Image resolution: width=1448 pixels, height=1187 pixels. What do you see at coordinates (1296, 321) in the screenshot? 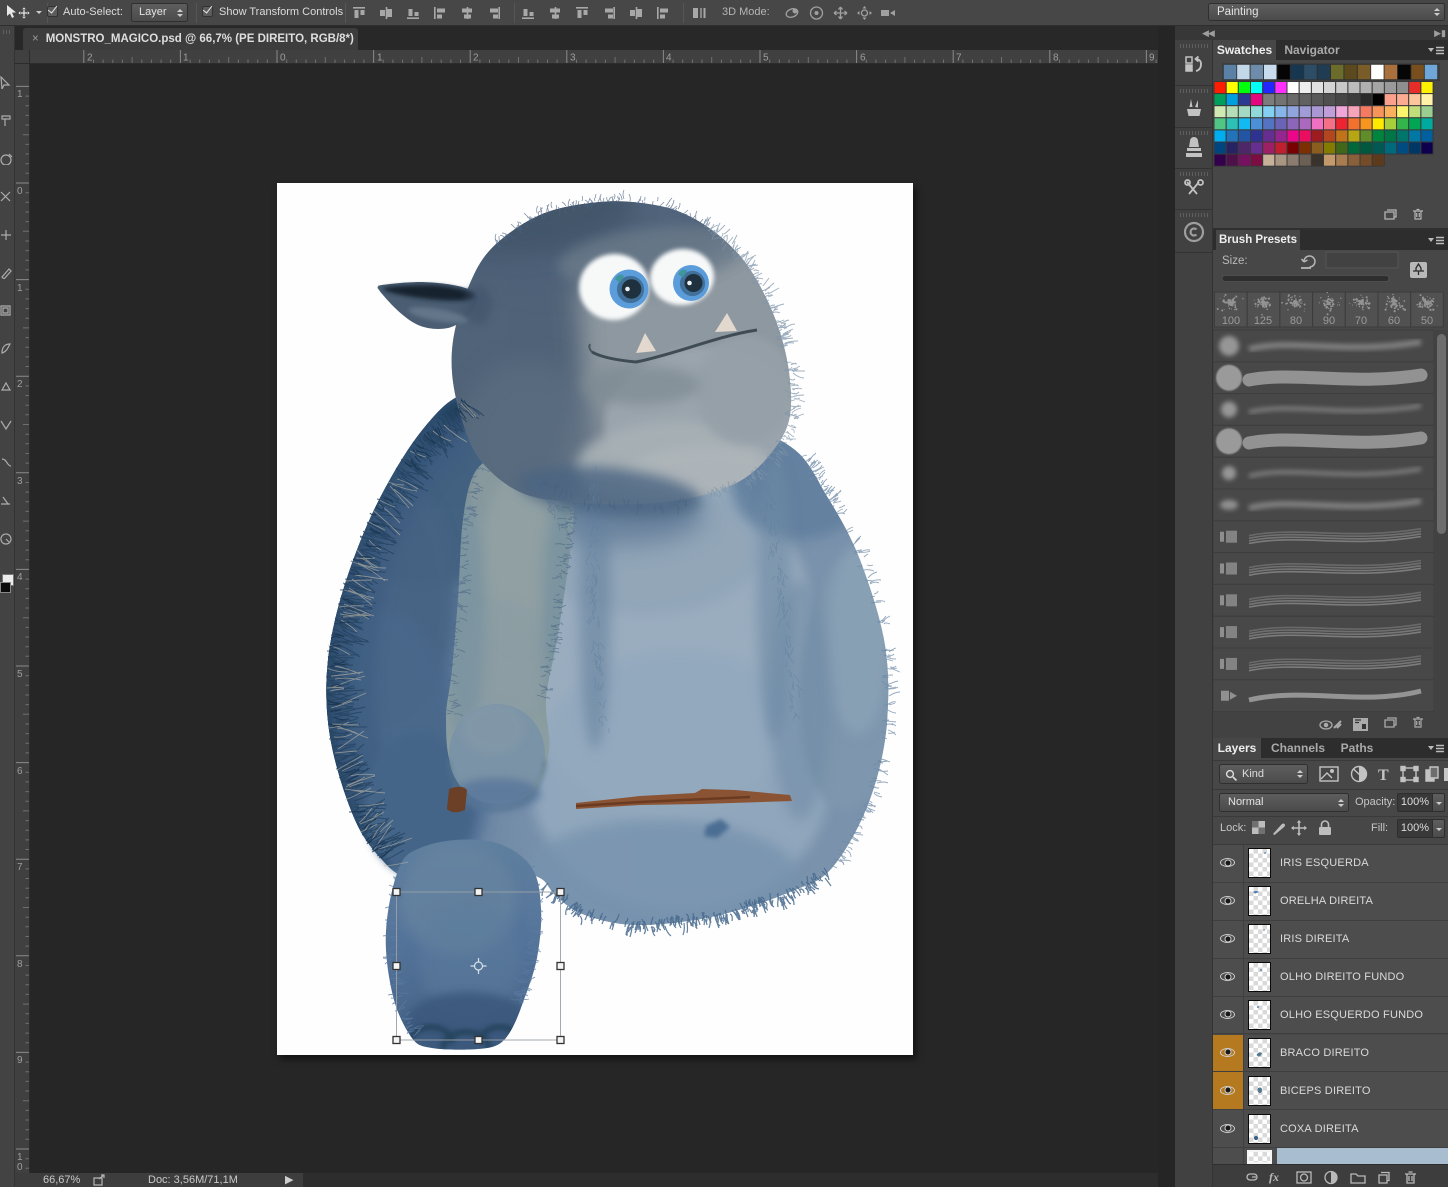
I see `svg-text: 80` at bounding box center [1296, 321].